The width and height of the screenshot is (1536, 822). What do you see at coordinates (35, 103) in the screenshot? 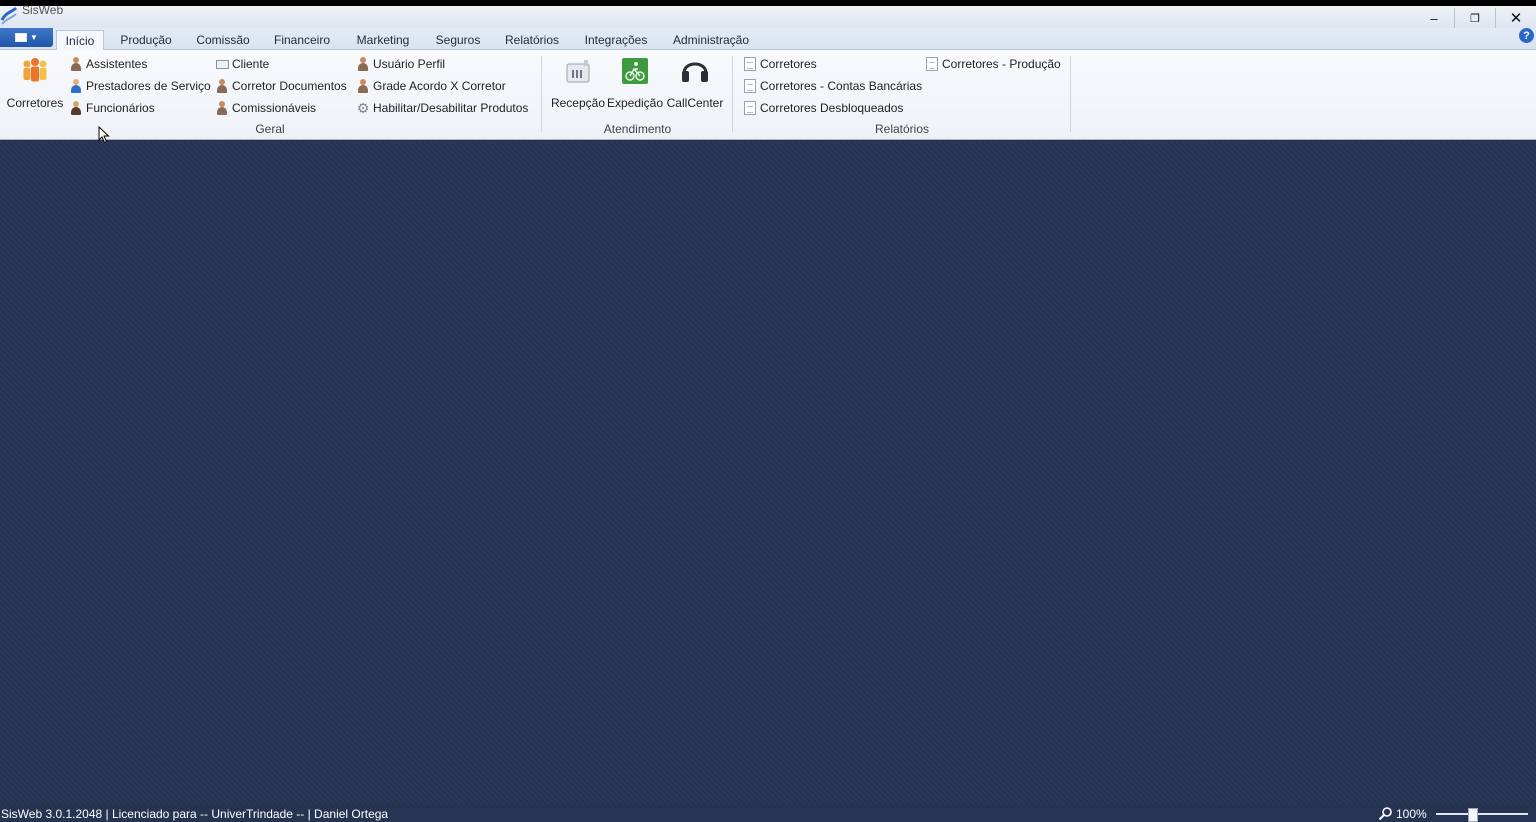
I see `corretores-large-label: Corretores` at bounding box center [35, 103].